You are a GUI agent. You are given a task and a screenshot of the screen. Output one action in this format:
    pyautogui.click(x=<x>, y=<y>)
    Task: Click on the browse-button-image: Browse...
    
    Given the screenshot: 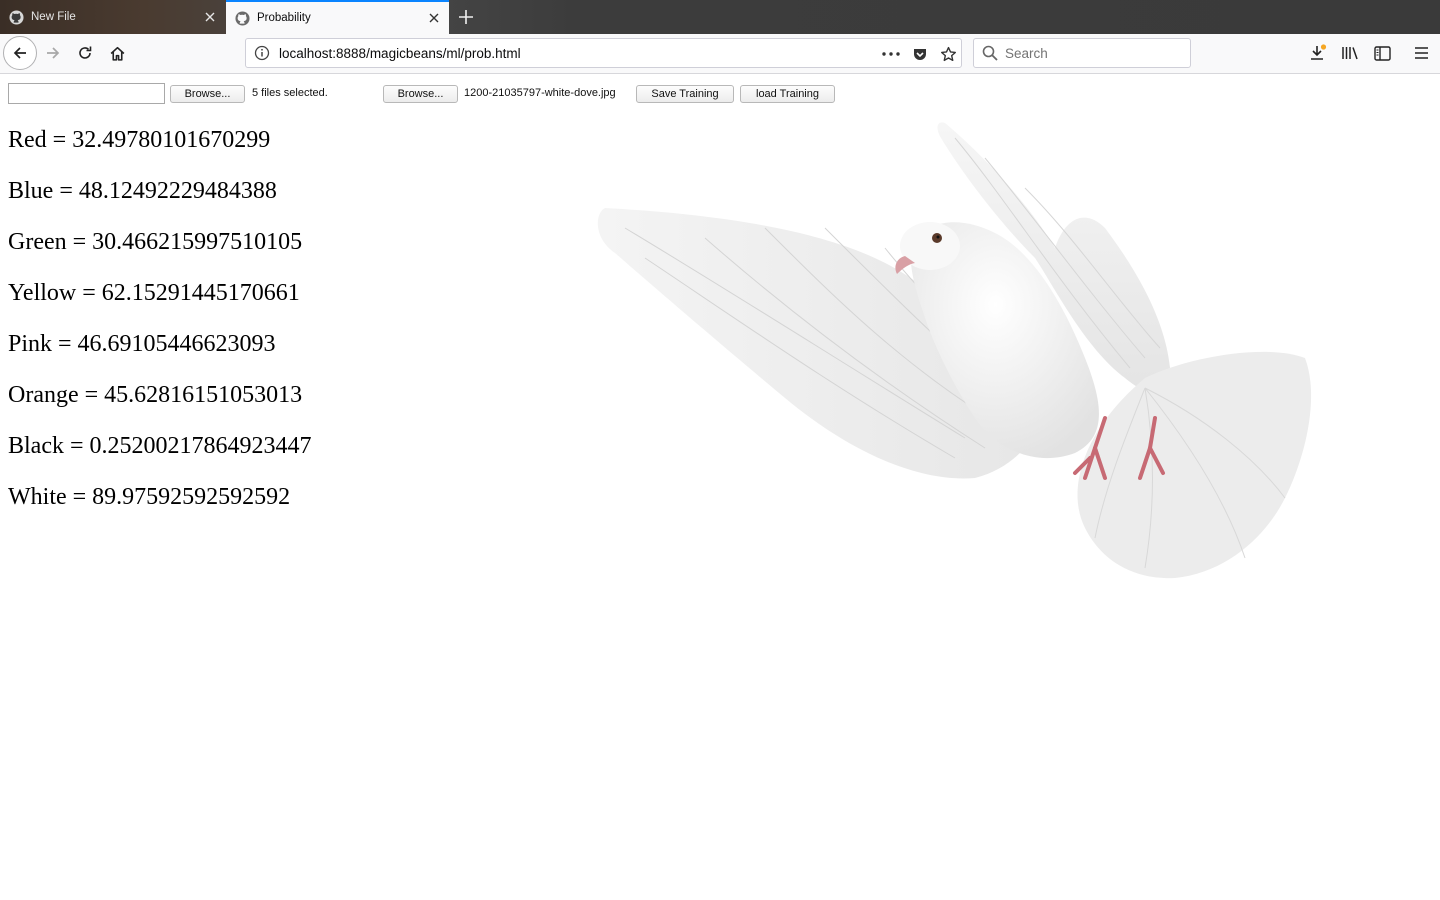 What is the action you would take?
    pyautogui.click(x=420, y=94)
    